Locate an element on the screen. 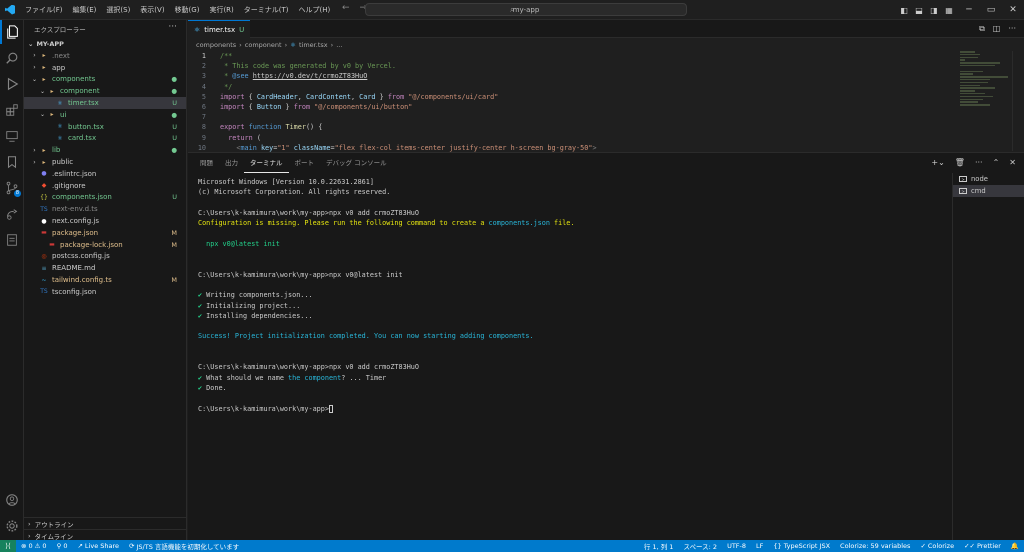 The width and height of the screenshot is (1024, 552). encoding: UTF-8 is located at coordinates (736, 546).